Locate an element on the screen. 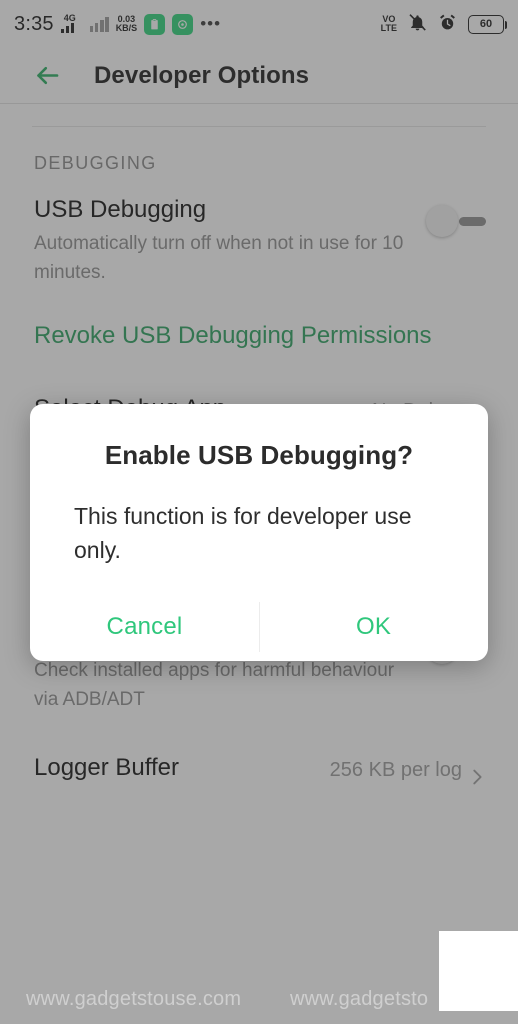 The width and height of the screenshot is (518, 1024). volte-icon: VO LTE is located at coordinates (388, 23).